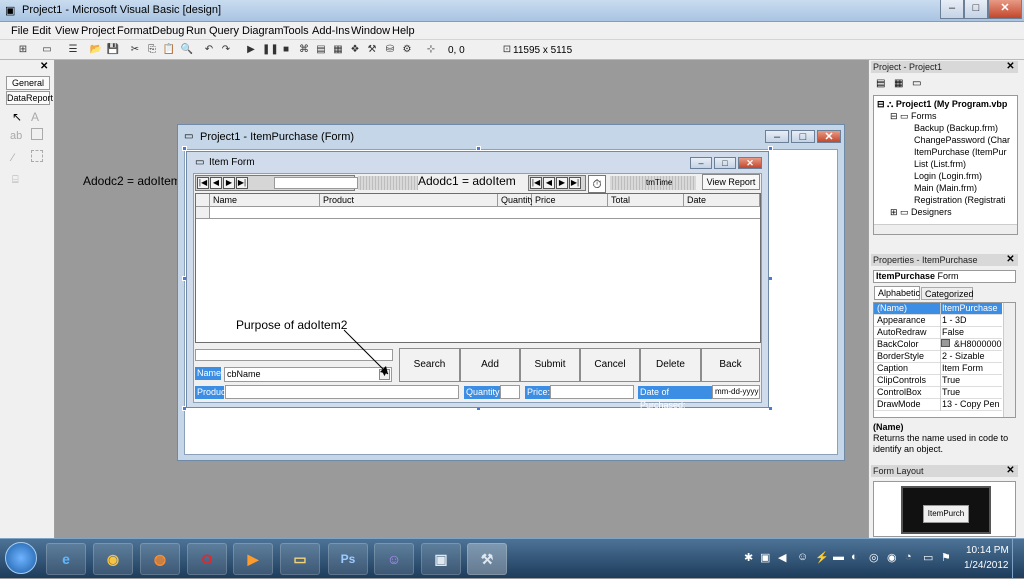 The width and height of the screenshot is (1024, 579). I want to click on image-tool-icon: ⌸, so click(15, 180).